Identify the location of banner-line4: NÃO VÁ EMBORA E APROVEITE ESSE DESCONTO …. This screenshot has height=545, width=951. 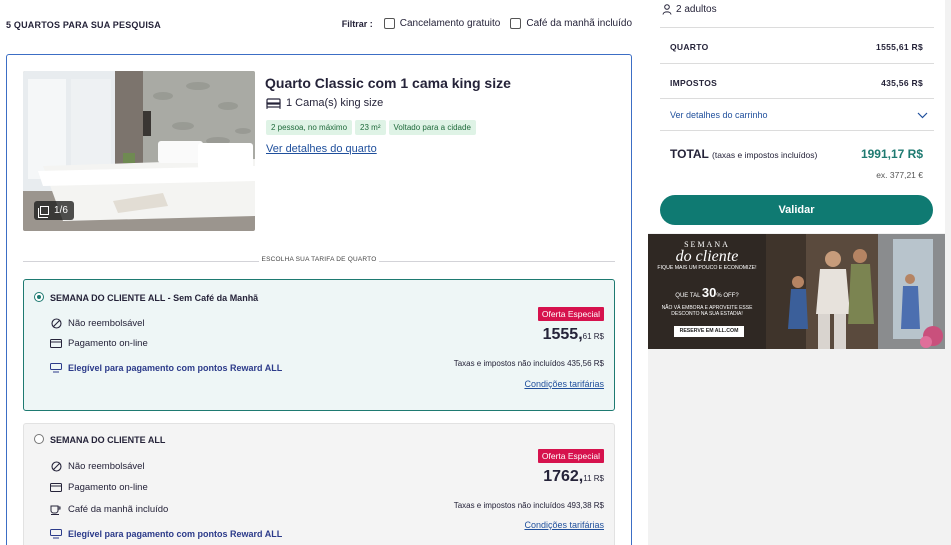
(707, 311).